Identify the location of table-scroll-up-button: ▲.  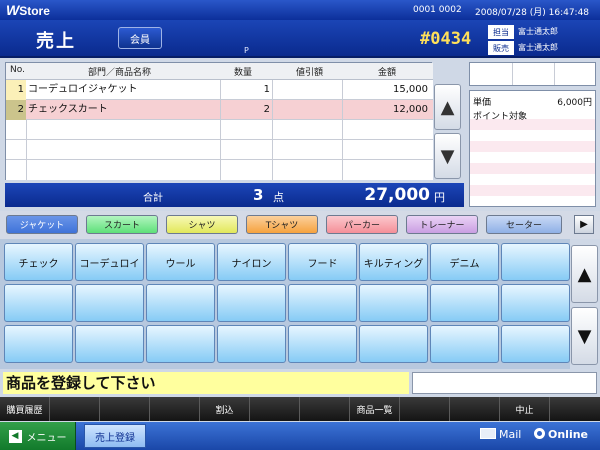
(447, 107).